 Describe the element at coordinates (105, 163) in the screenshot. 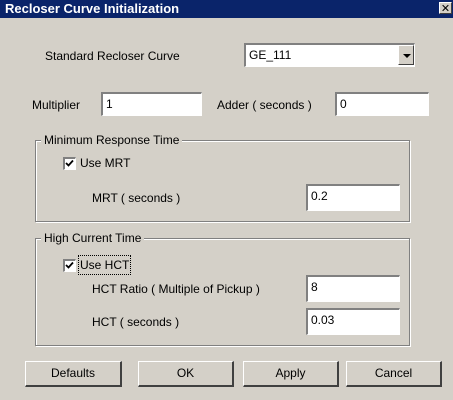

I see `use-mrt-label: Use MRT` at that location.